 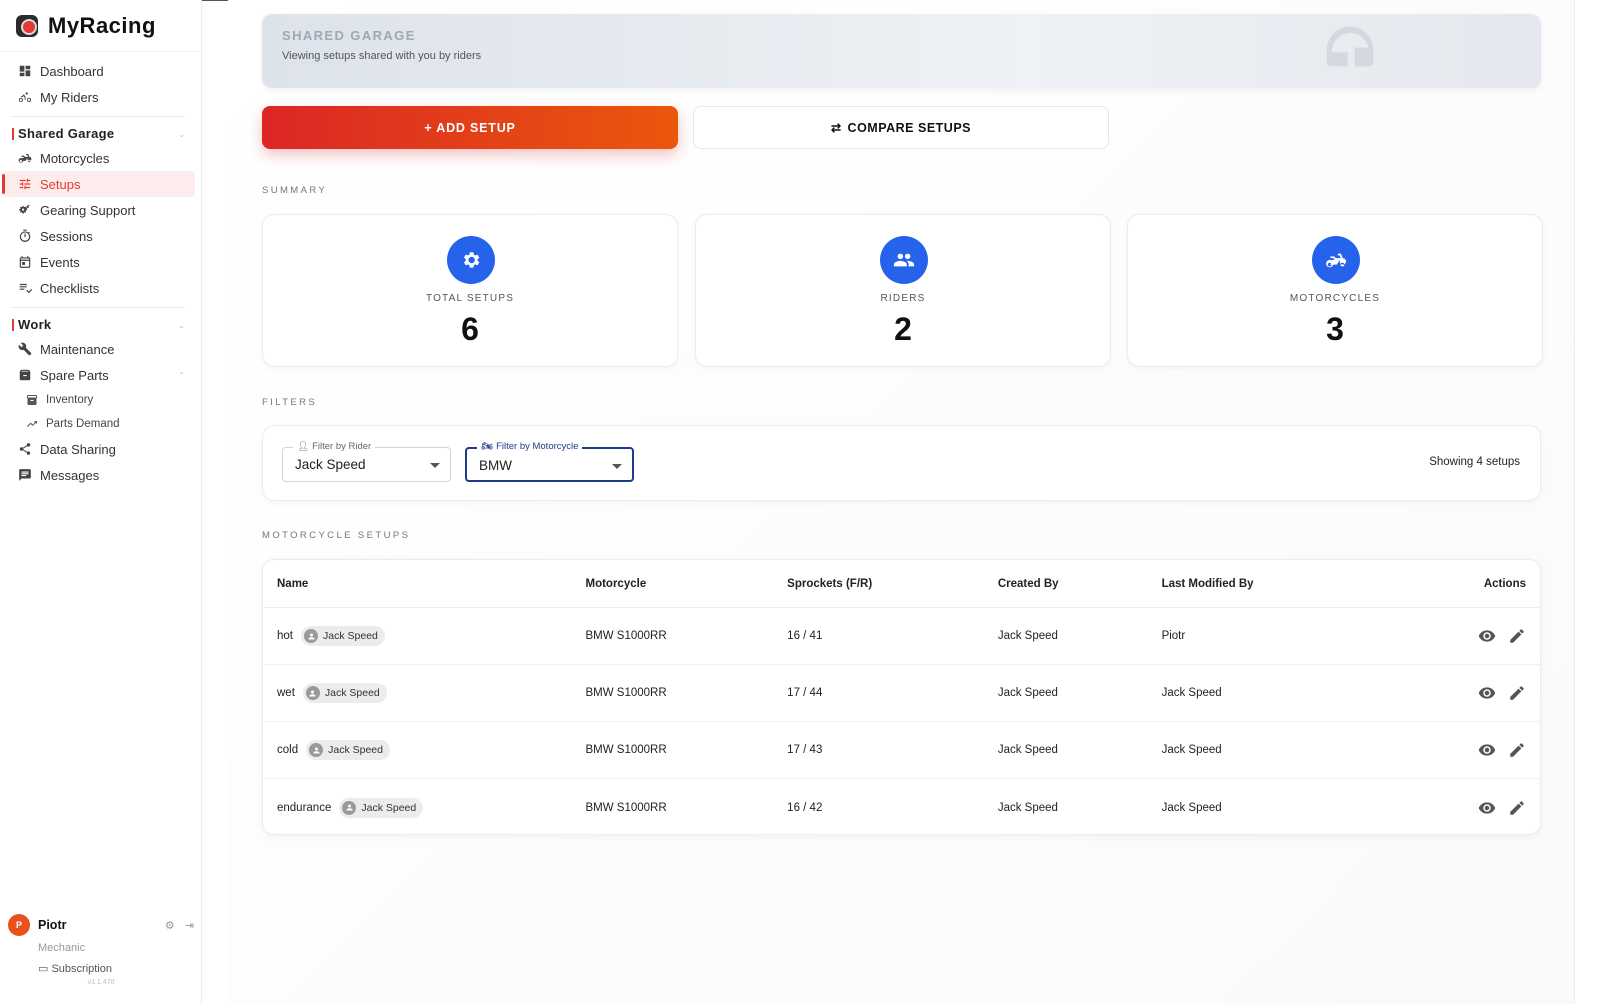 I want to click on sidebar-item-gearing-support: Gearing Support, so click(x=99, y=210).